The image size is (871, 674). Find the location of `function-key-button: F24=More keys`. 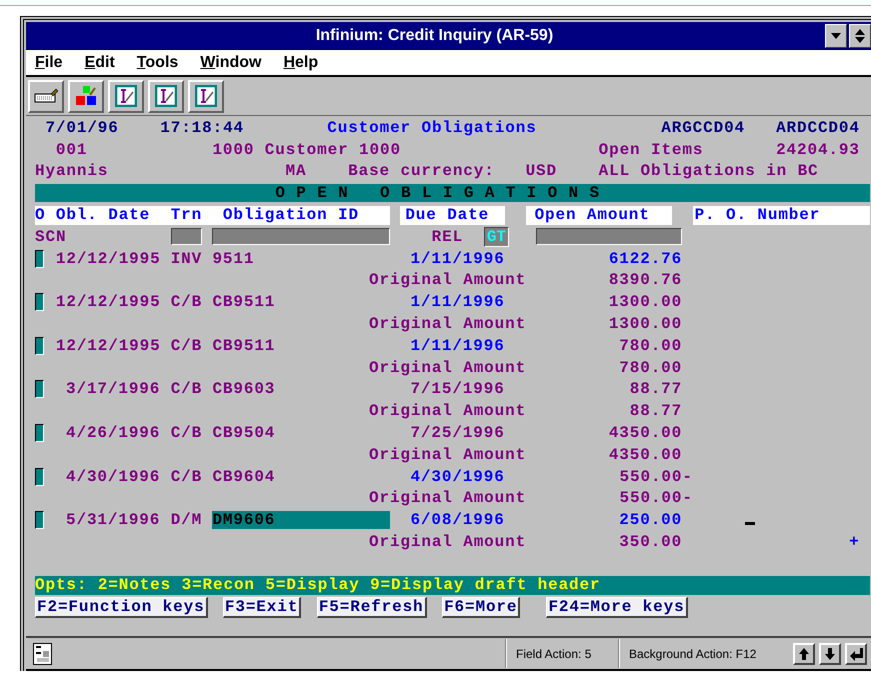

function-key-button: F24=More keys is located at coordinates (617, 607).